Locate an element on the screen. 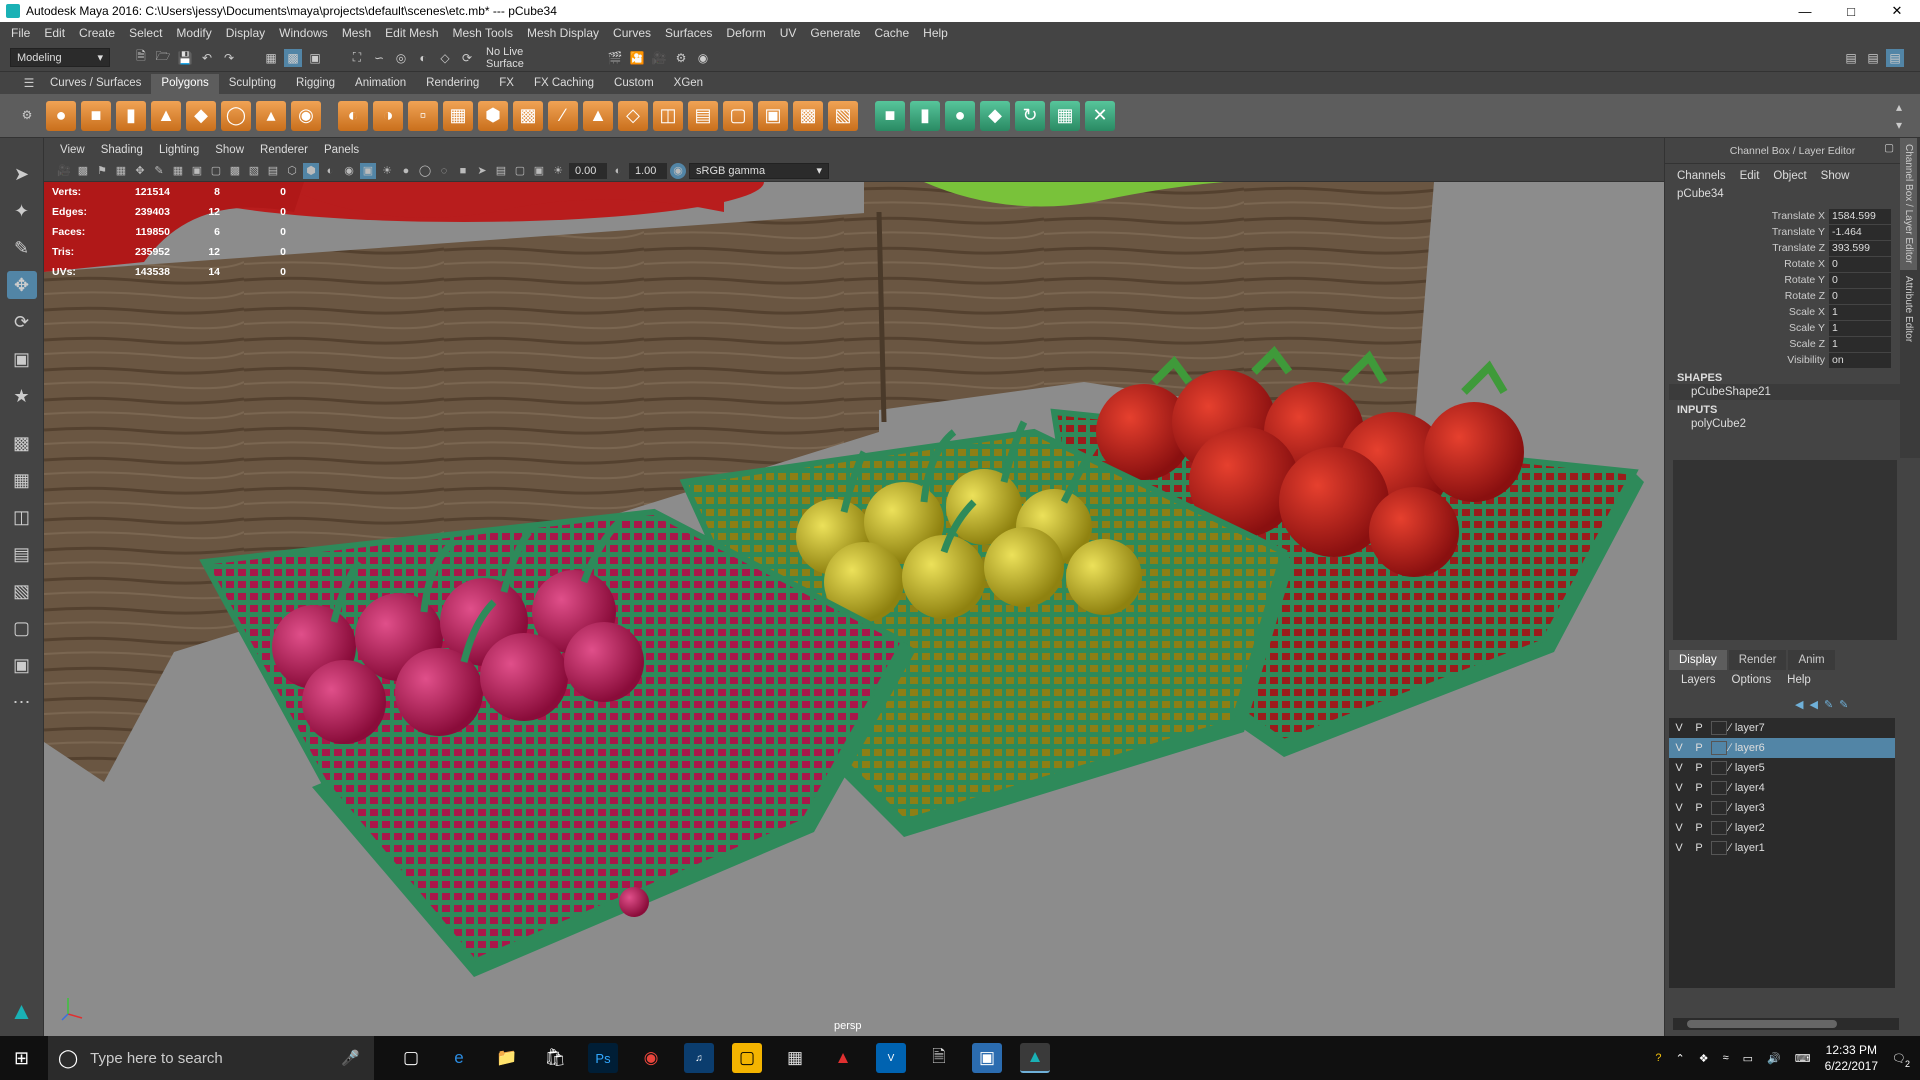 Image resolution: width=1920 pixels, height=1080 pixels. move-layer-down-icon: ◀ is located at coordinates (1813, 704).